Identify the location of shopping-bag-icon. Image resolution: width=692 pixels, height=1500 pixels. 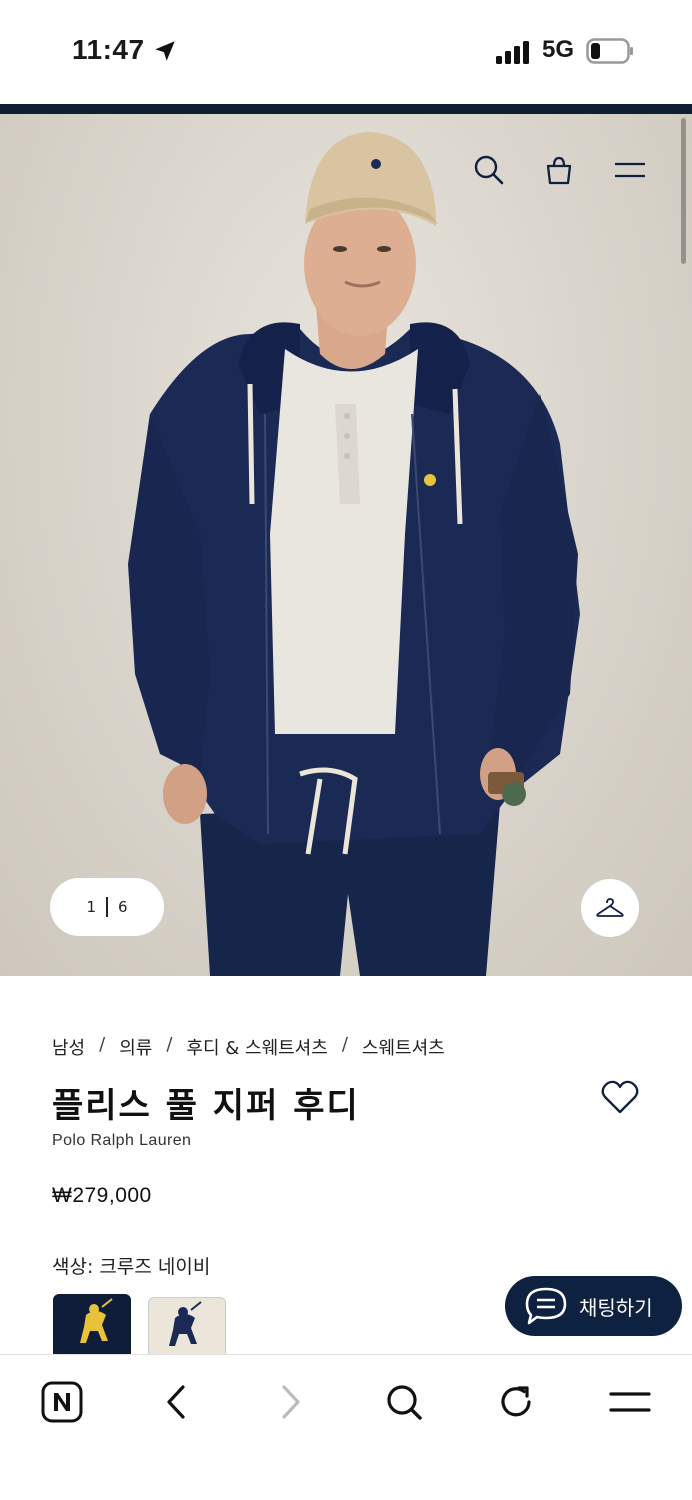
(559, 171).